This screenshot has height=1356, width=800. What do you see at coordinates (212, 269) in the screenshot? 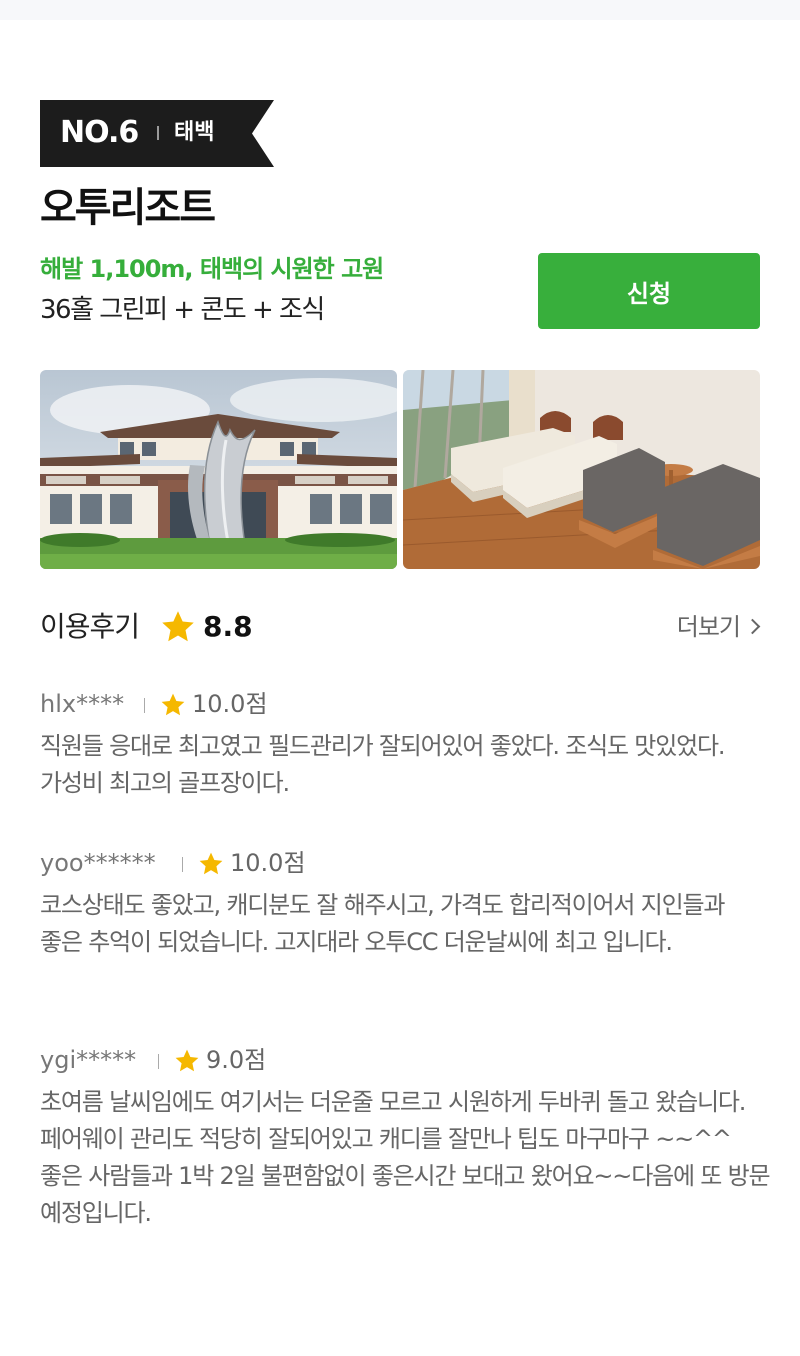
I see `resort-tagline: 해발 1,100m, 태백의 시원한 고원` at bounding box center [212, 269].